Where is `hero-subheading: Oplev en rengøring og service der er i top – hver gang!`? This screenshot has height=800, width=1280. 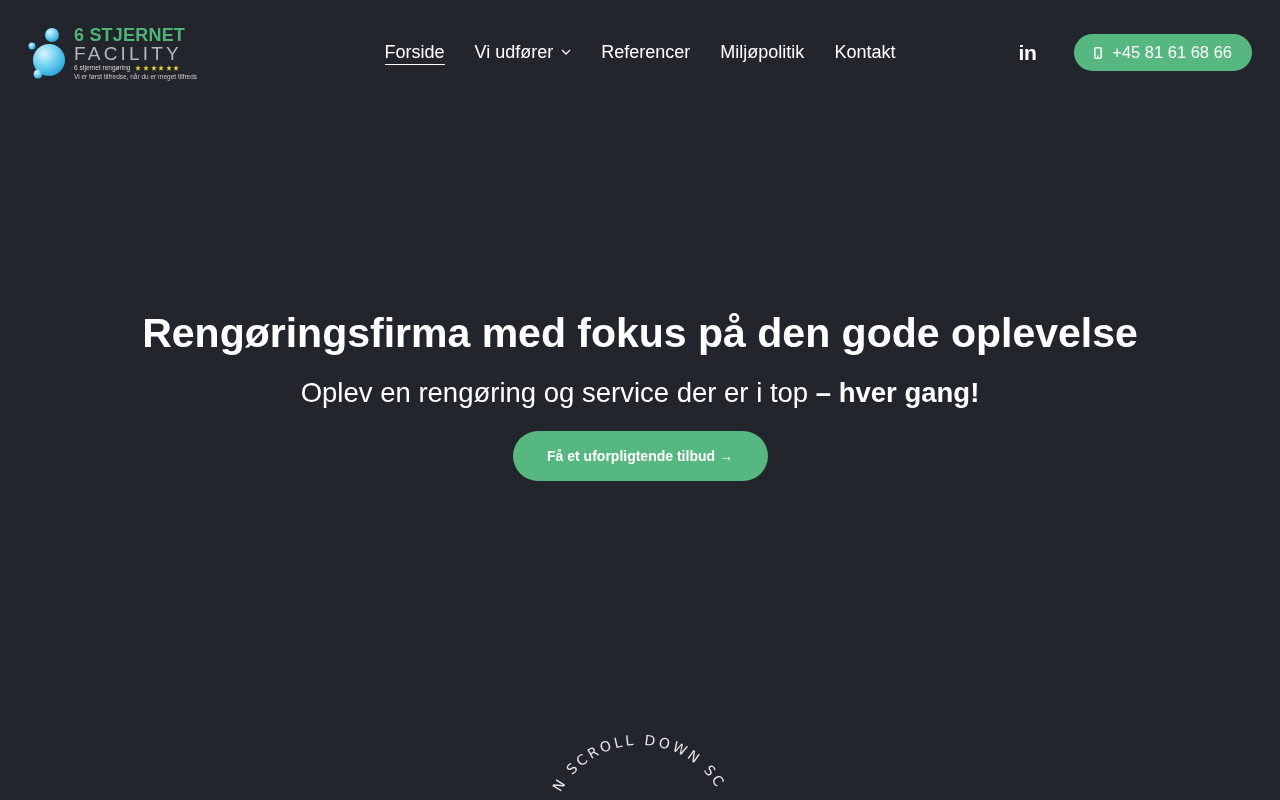
hero-subheading: Oplev en rengøring og service der er i top – hver gang! is located at coordinates (640, 393).